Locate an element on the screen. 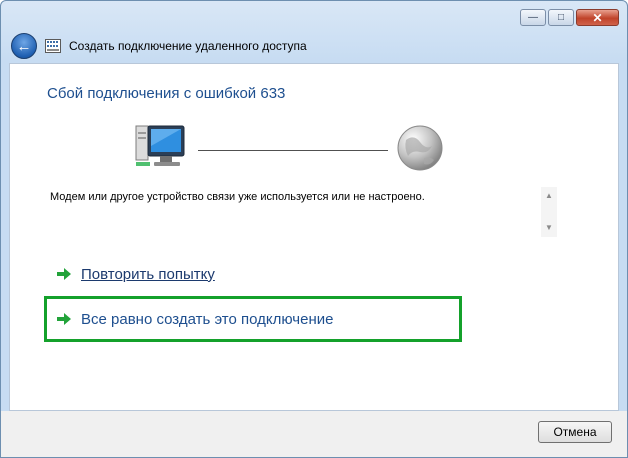 Image resolution: width=628 pixels, height=458 pixels. retry-link-label: Повторить попытку is located at coordinates (148, 274).